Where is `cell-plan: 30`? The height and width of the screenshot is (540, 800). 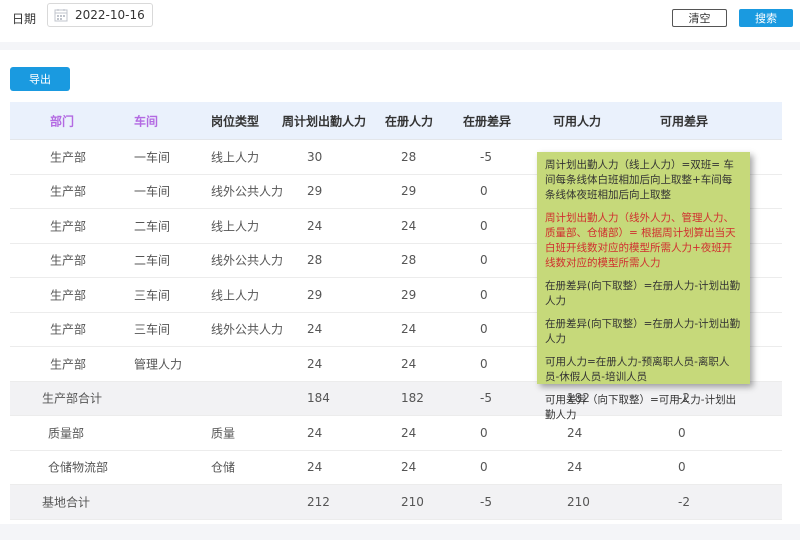 cell-plan: 30 is located at coordinates (315, 156).